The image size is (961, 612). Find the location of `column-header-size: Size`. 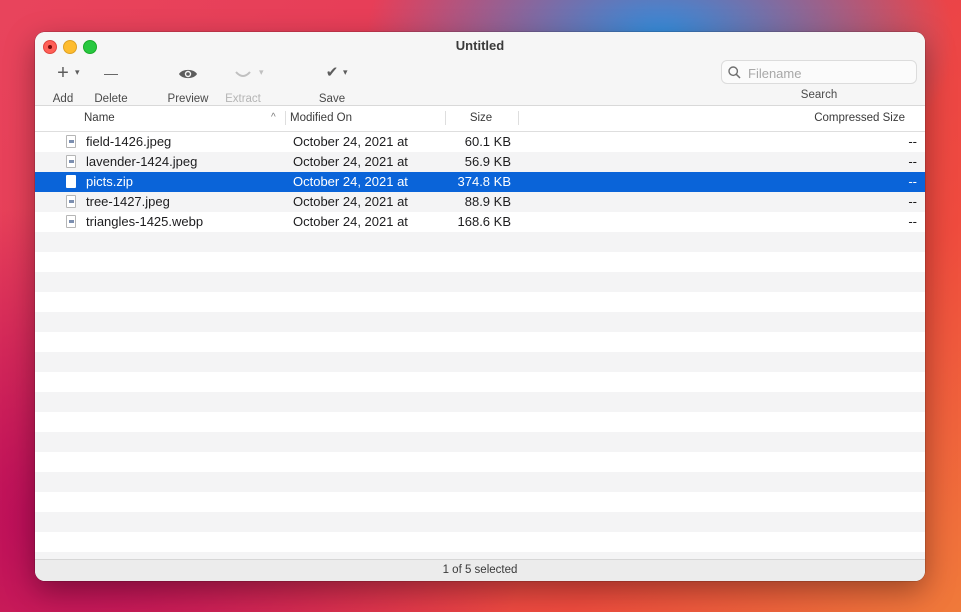

column-header-size: Size is located at coordinates (481, 118).